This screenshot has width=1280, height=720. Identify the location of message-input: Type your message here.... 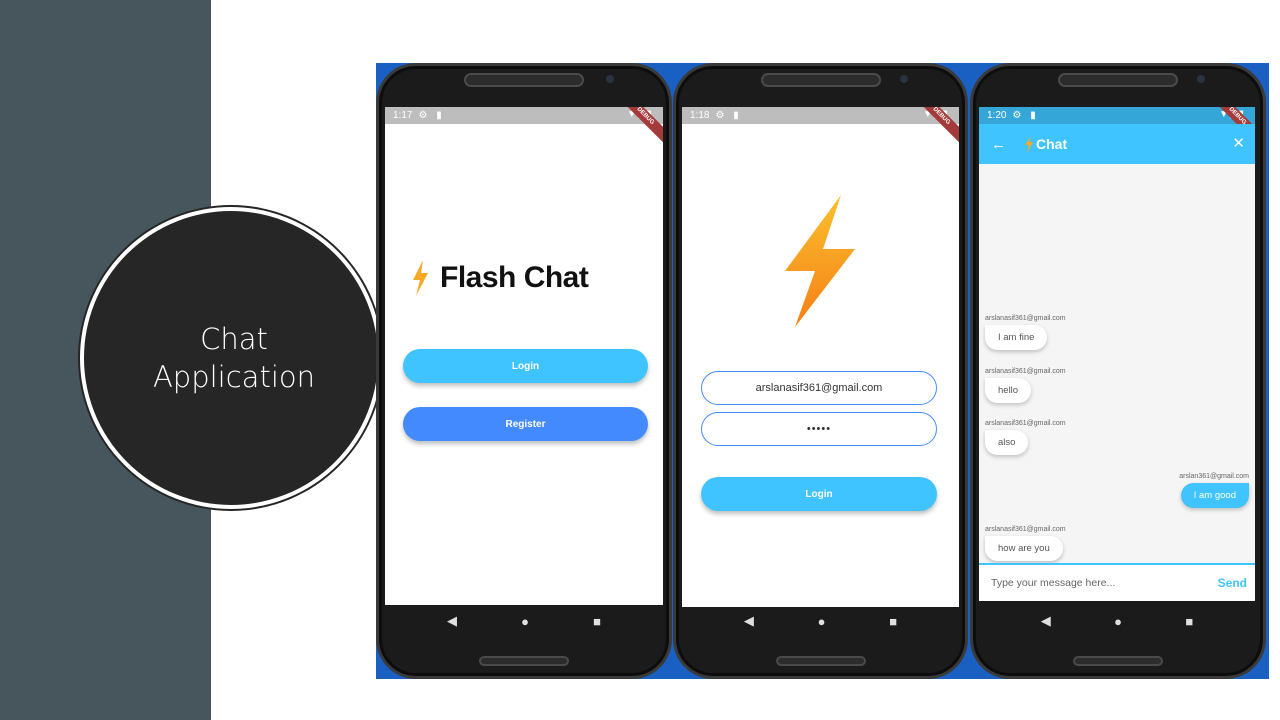
(1053, 583).